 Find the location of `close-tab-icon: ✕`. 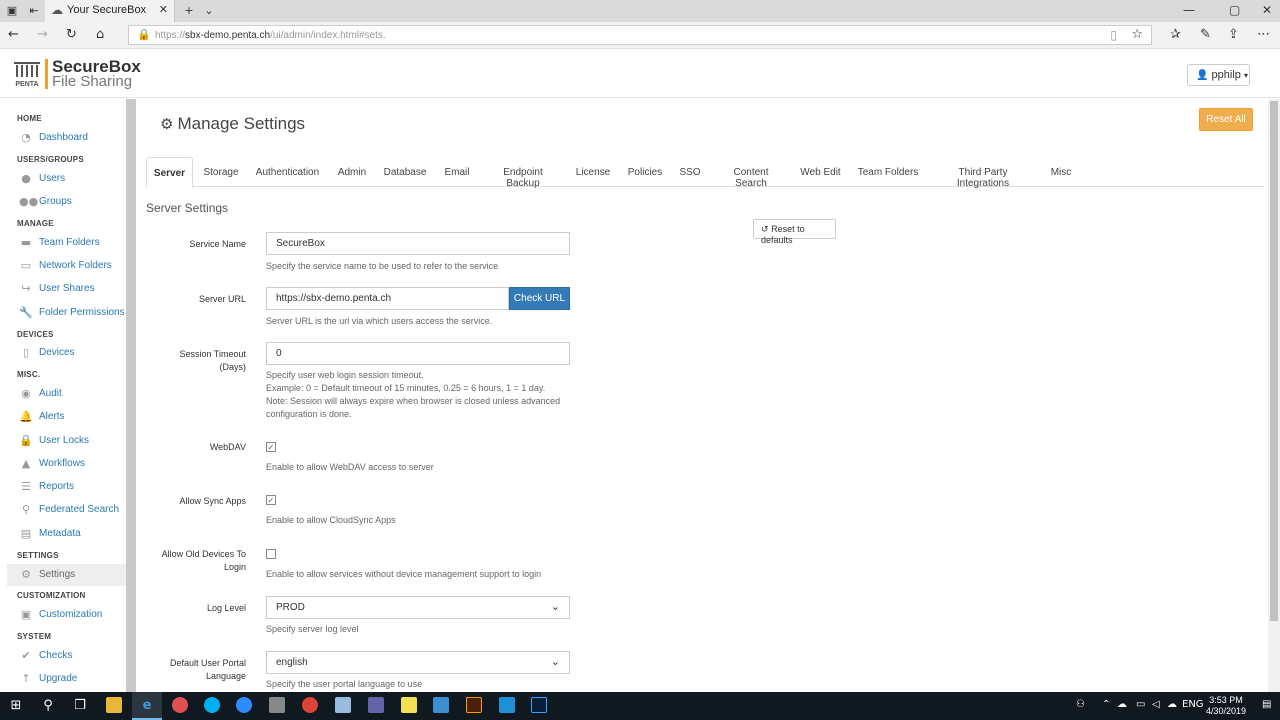

close-tab-icon: ✕ is located at coordinates (163, 9).